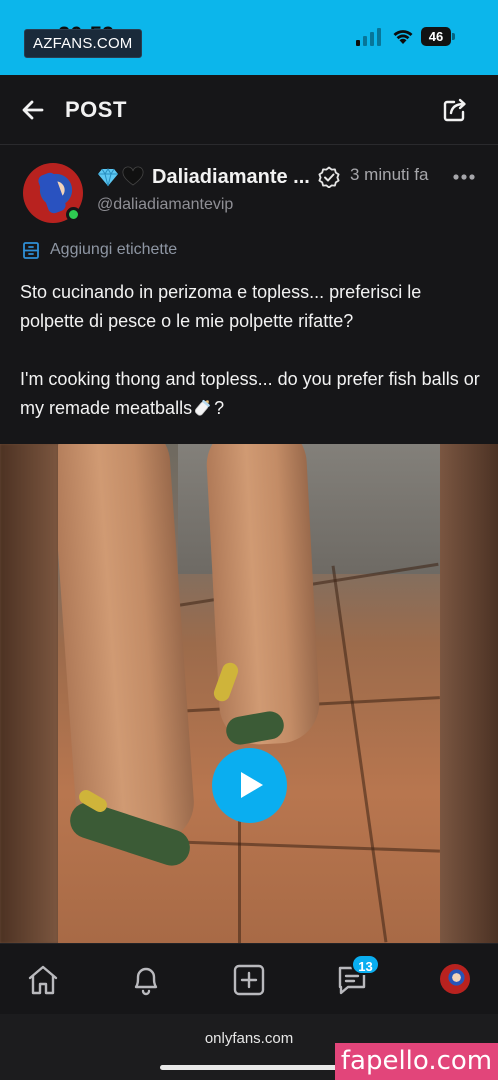 The width and height of the screenshot is (498, 1080). I want to click on video-blur-left, so click(29, 693).